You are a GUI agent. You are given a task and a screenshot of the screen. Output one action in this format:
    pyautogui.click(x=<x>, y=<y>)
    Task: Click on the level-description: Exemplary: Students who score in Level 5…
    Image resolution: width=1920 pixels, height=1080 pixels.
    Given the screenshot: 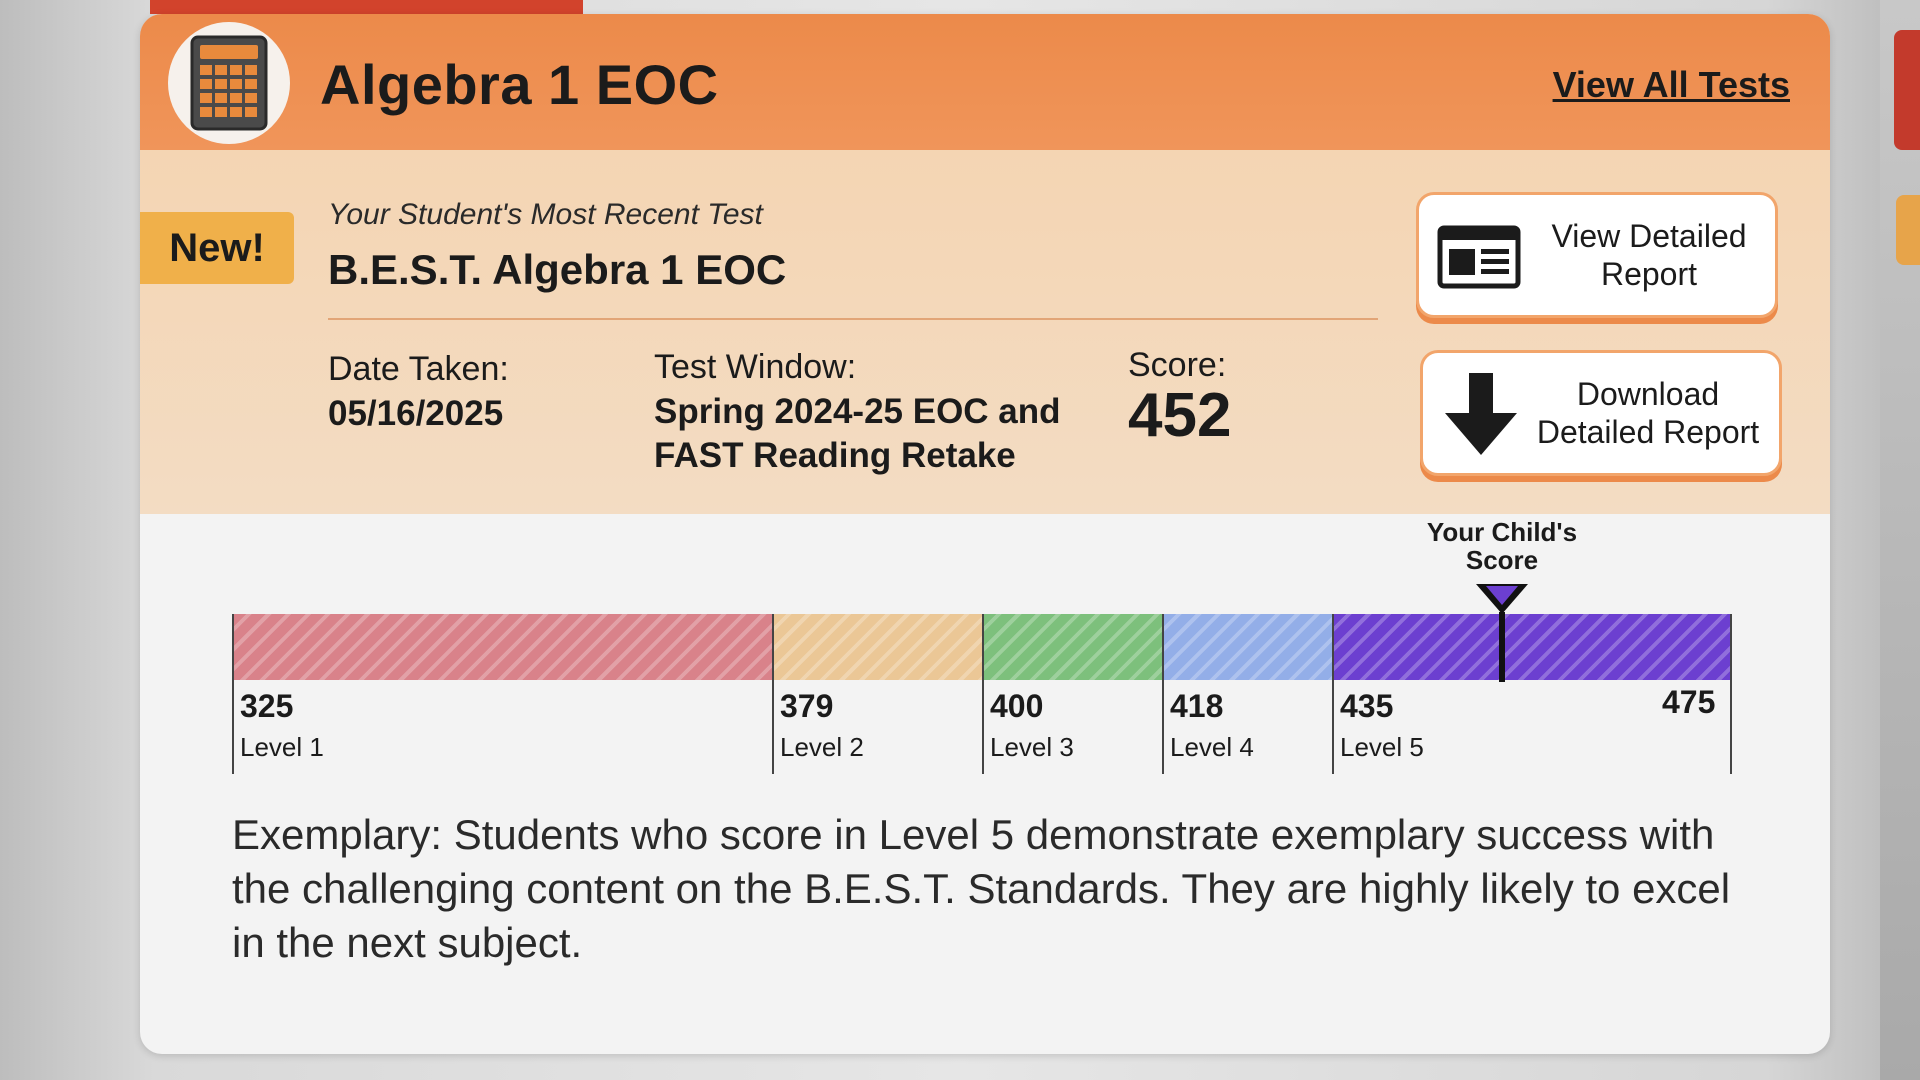 What is the action you would take?
    pyautogui.click(x=981, y=888)
    